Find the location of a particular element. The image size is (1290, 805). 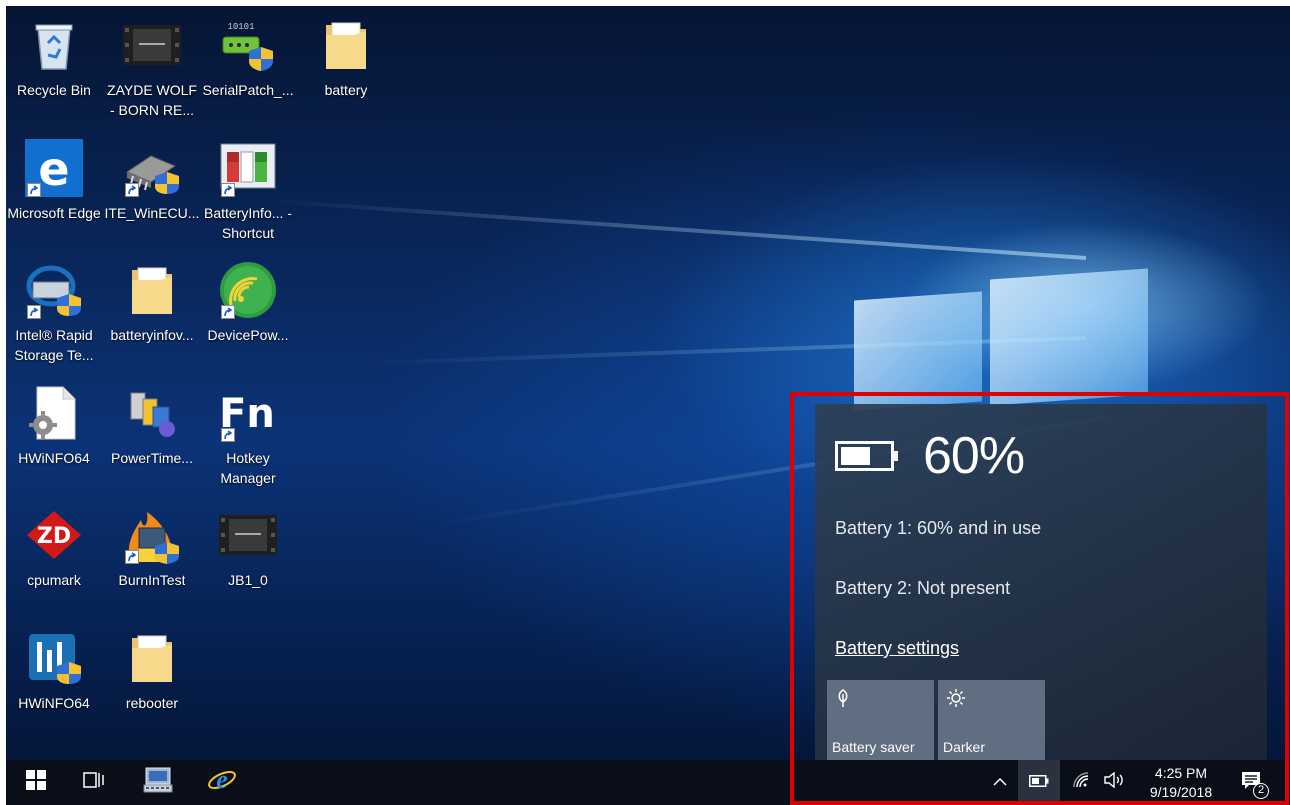

desktop-icon-label: Hotkey Manager is located at coordinates (248, 468).